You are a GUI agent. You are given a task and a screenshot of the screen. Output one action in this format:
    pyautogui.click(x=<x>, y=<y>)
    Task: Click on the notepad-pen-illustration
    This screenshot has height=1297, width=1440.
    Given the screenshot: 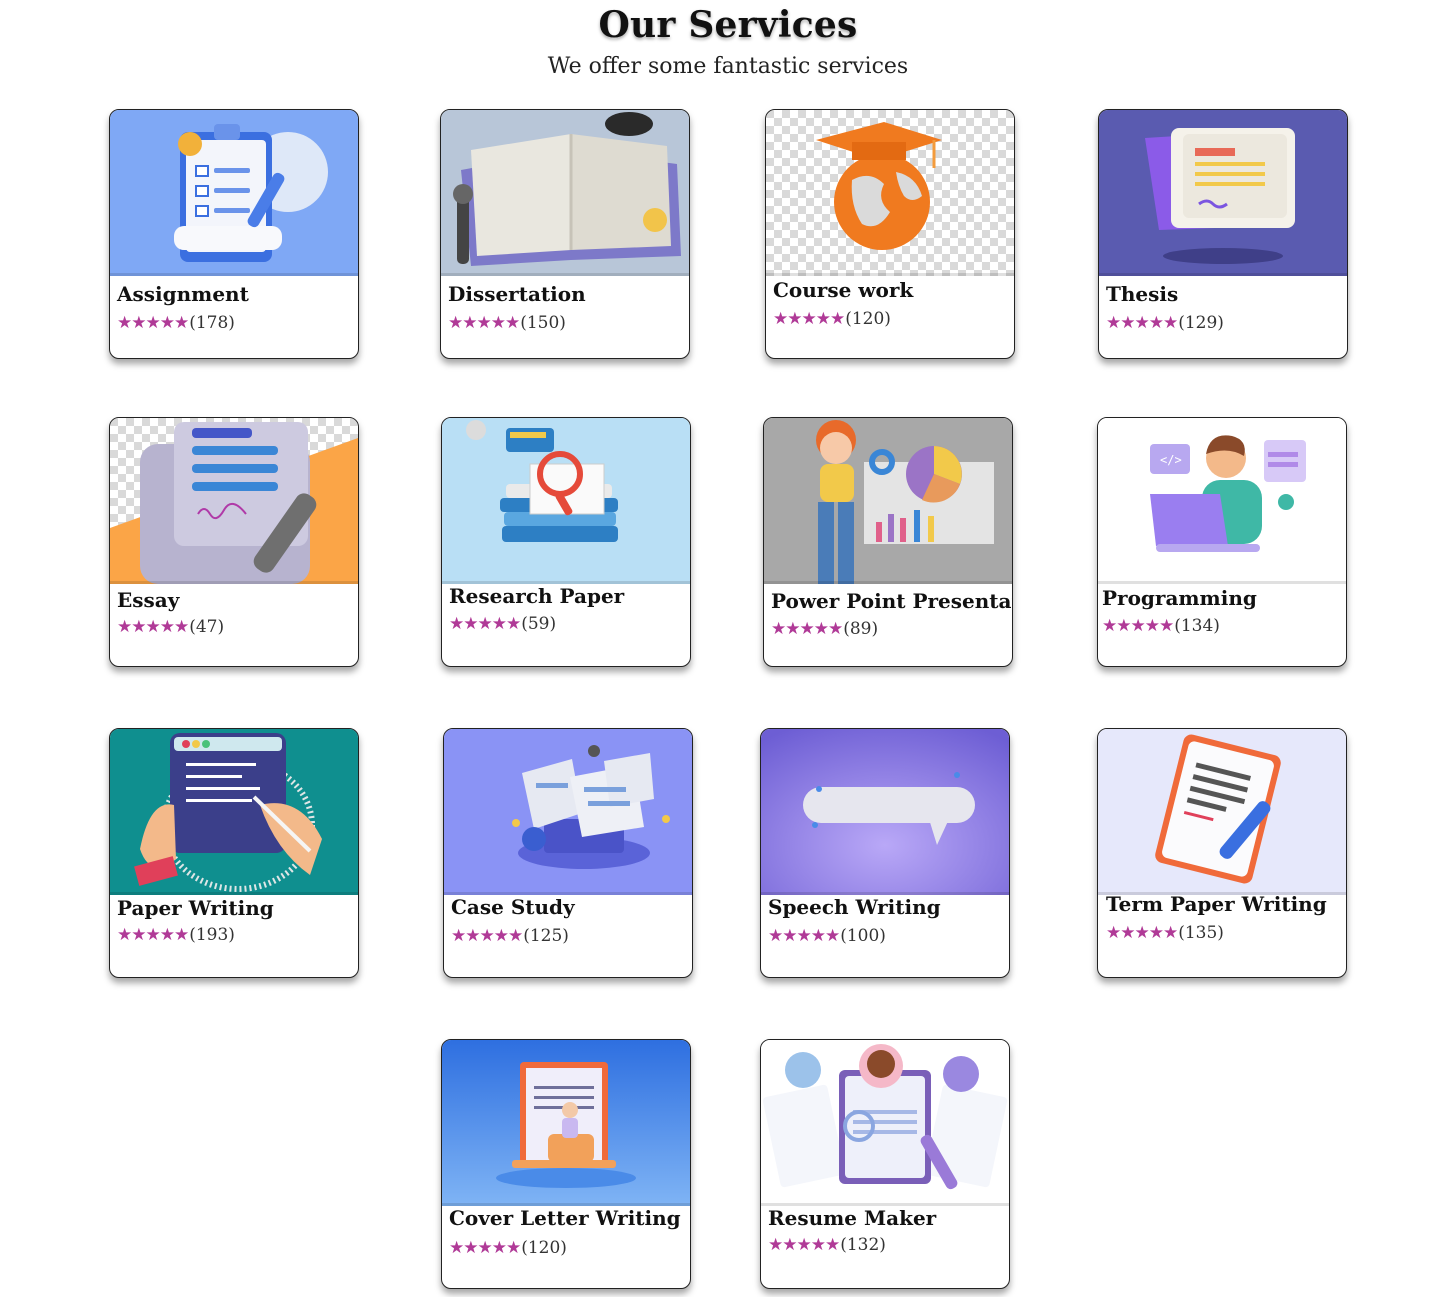 What is the action you would take?
    pyautogui.click(x=1222, y=812)
    